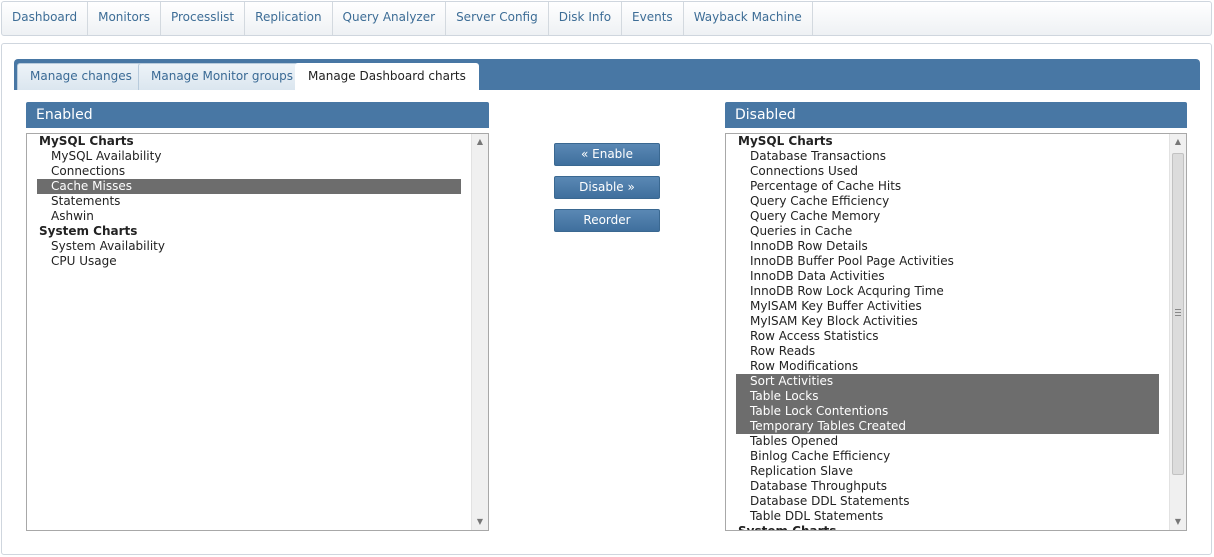  What do you see at coordinates (947, 471) in the screenshot?
I see `list-item: Replication Slave` at bounding box center [947, 471].